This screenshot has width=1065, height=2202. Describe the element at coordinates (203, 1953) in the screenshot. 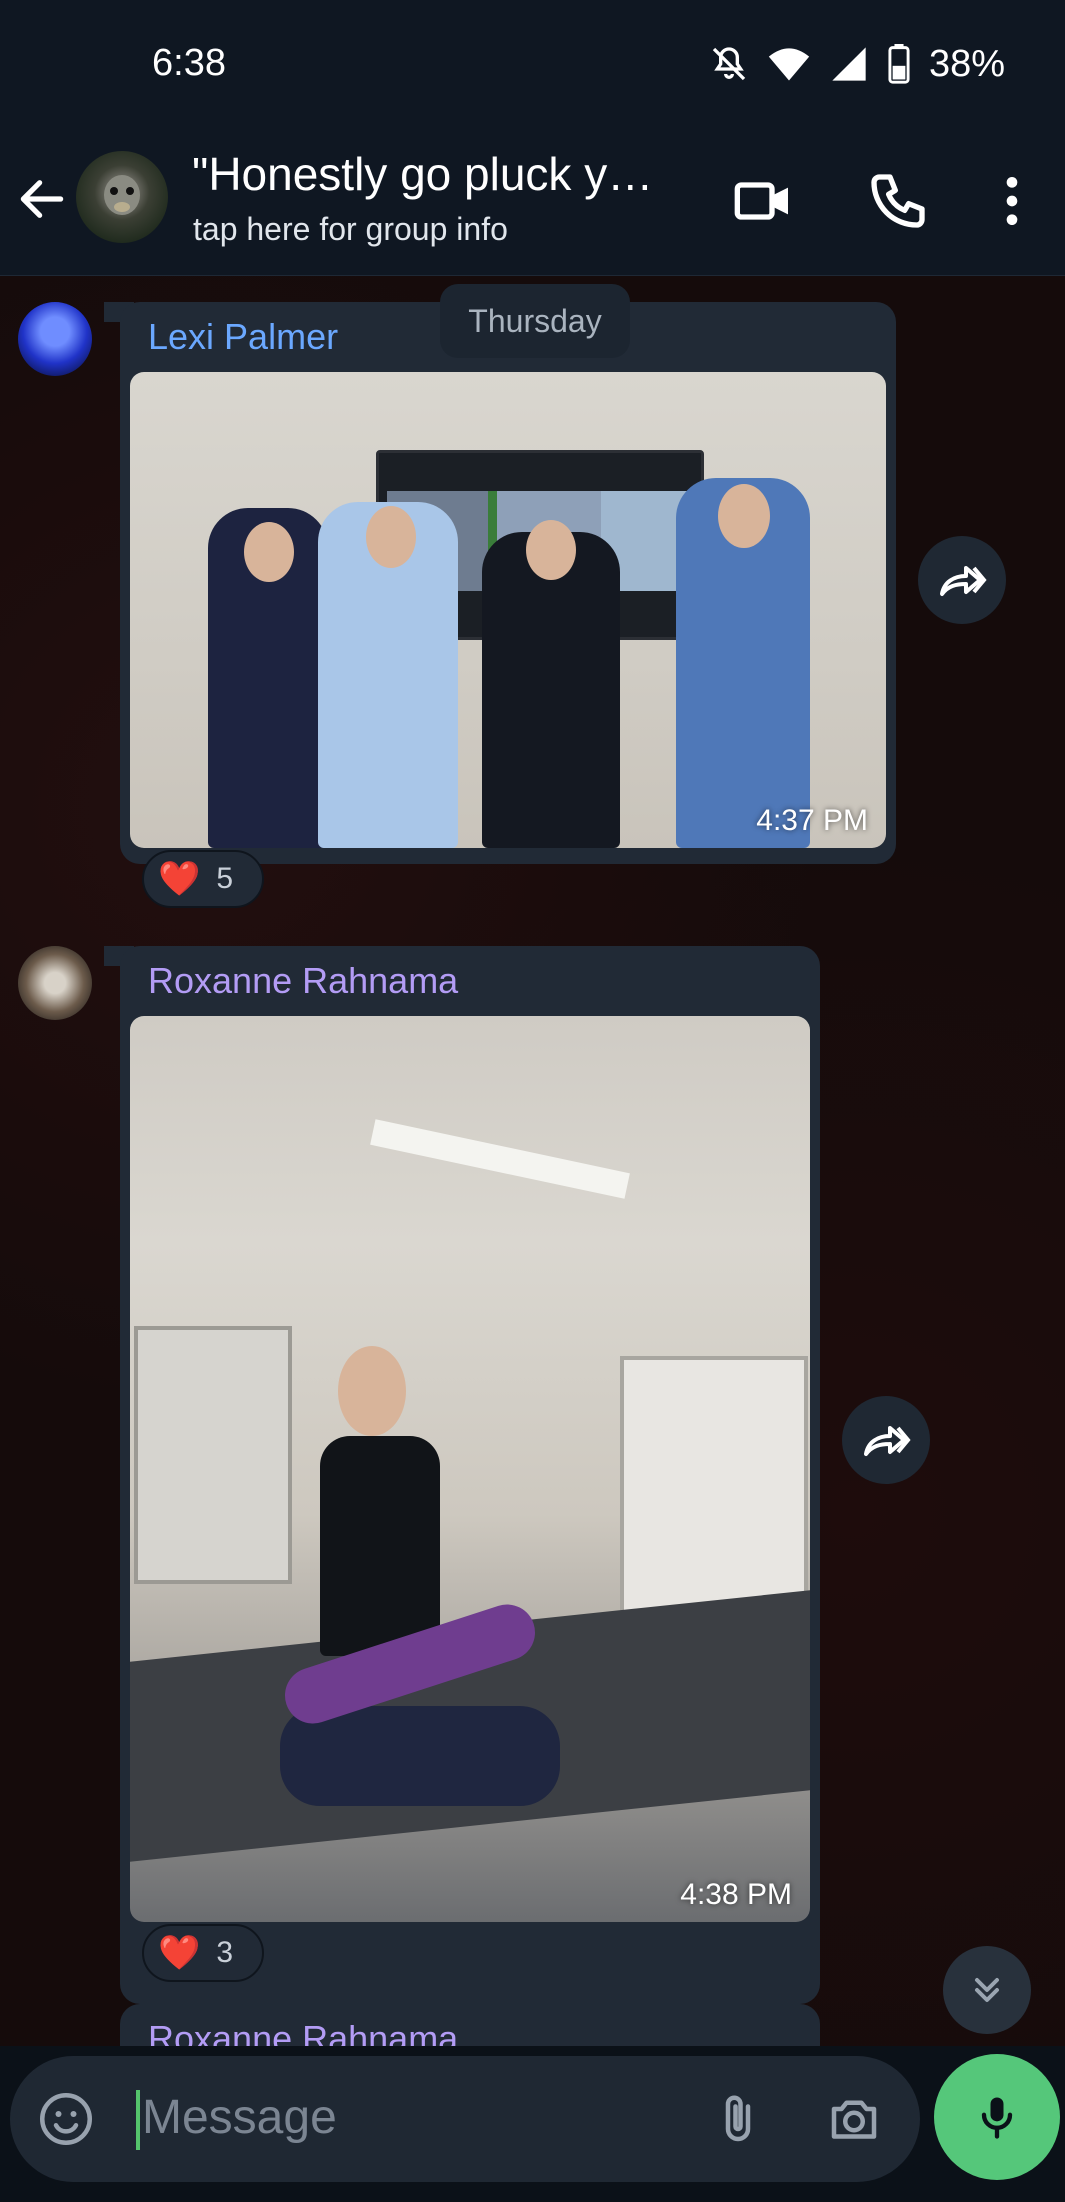

I see `reaction-chip: ❤️ 3` at that location.